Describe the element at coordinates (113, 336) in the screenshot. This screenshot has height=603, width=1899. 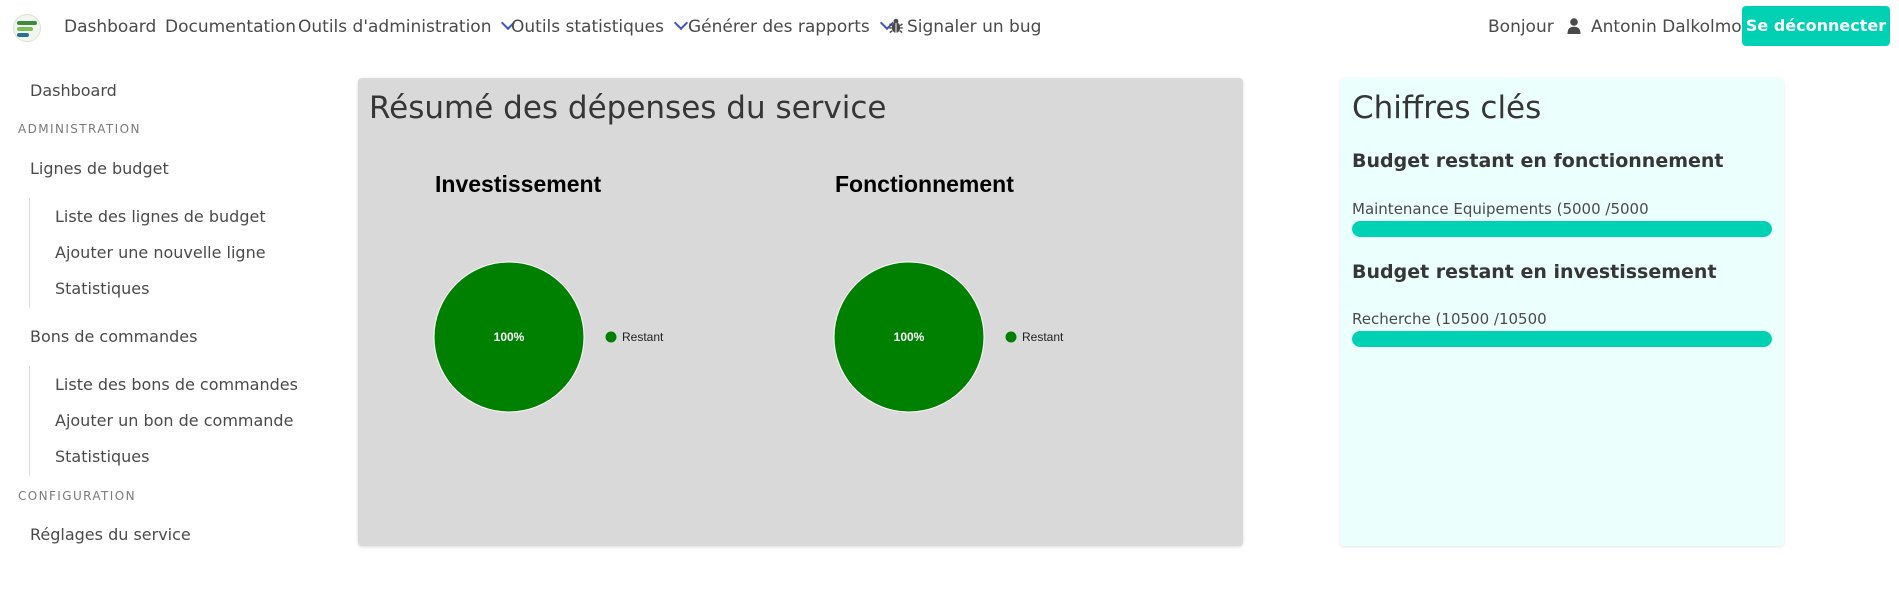
I see `sidebar-item-orders: Bons de commandes` at that location.